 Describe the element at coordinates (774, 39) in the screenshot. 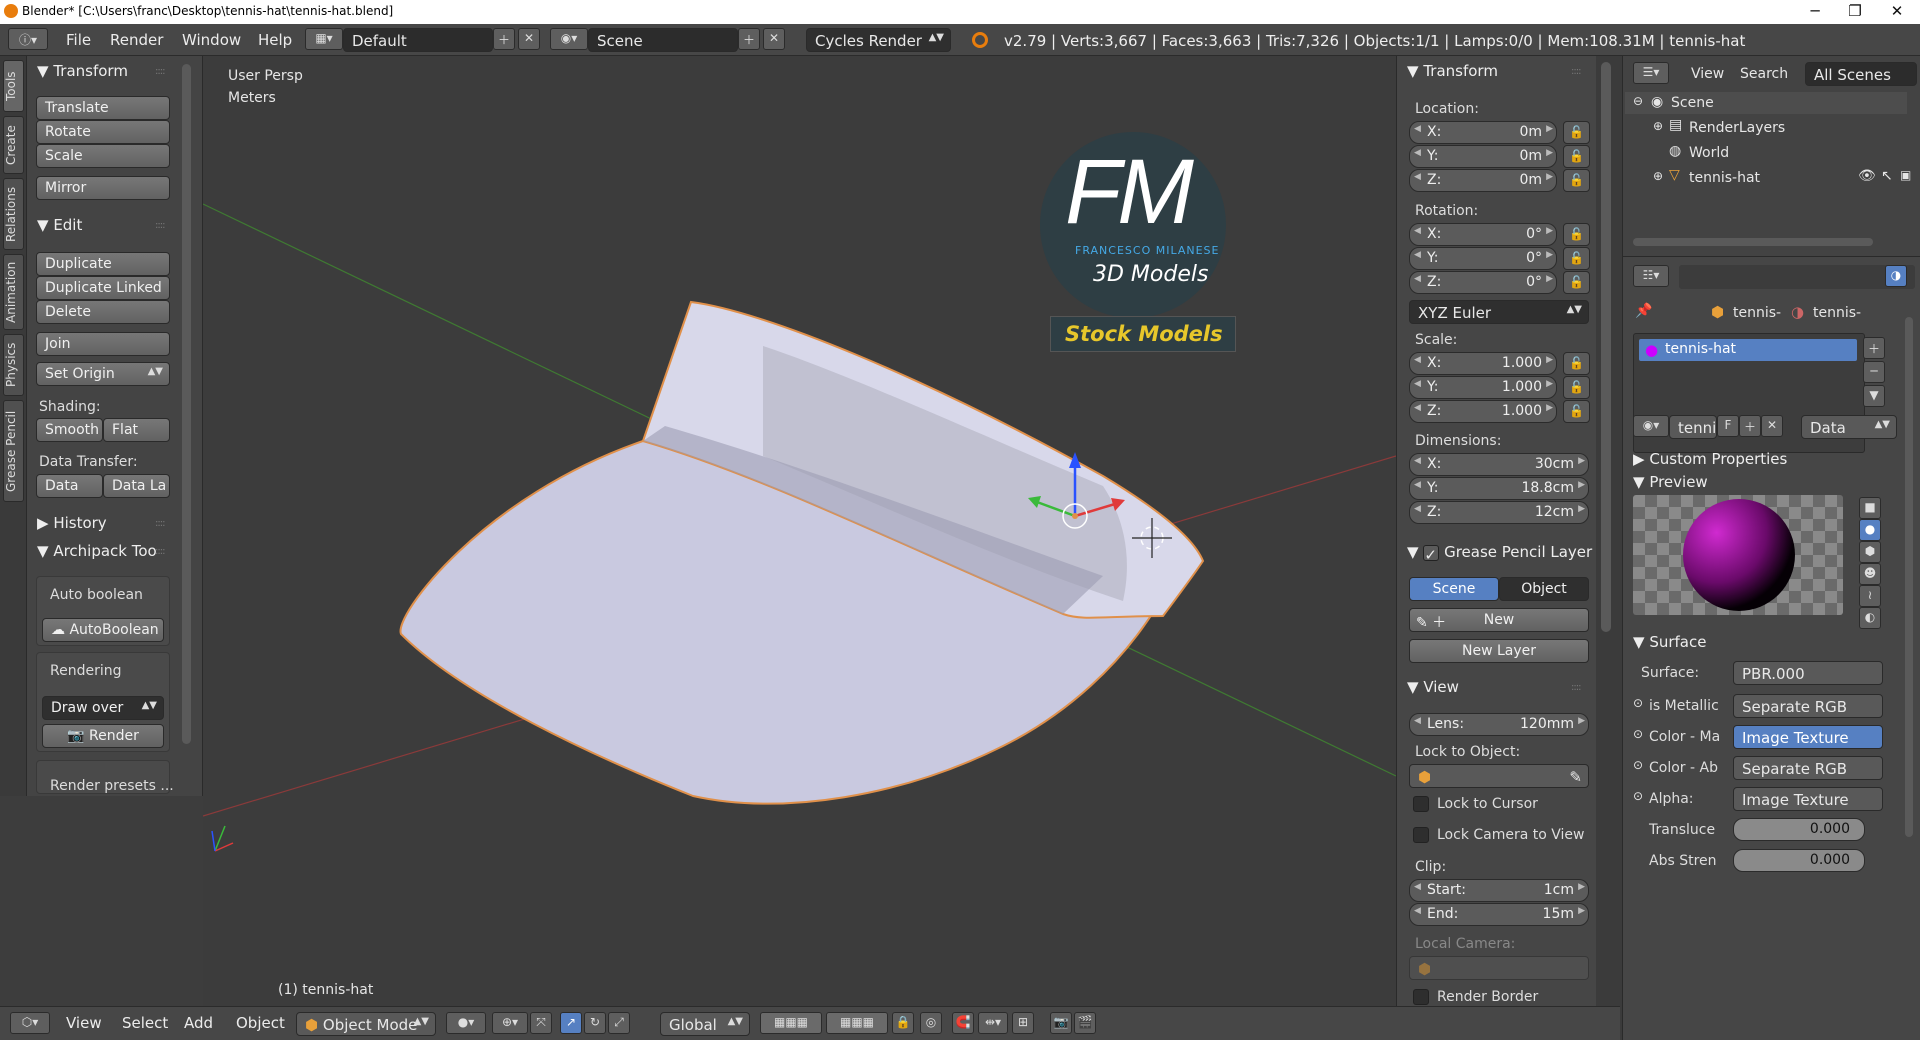

I see `remove-scene-icon: ✕` at that location.